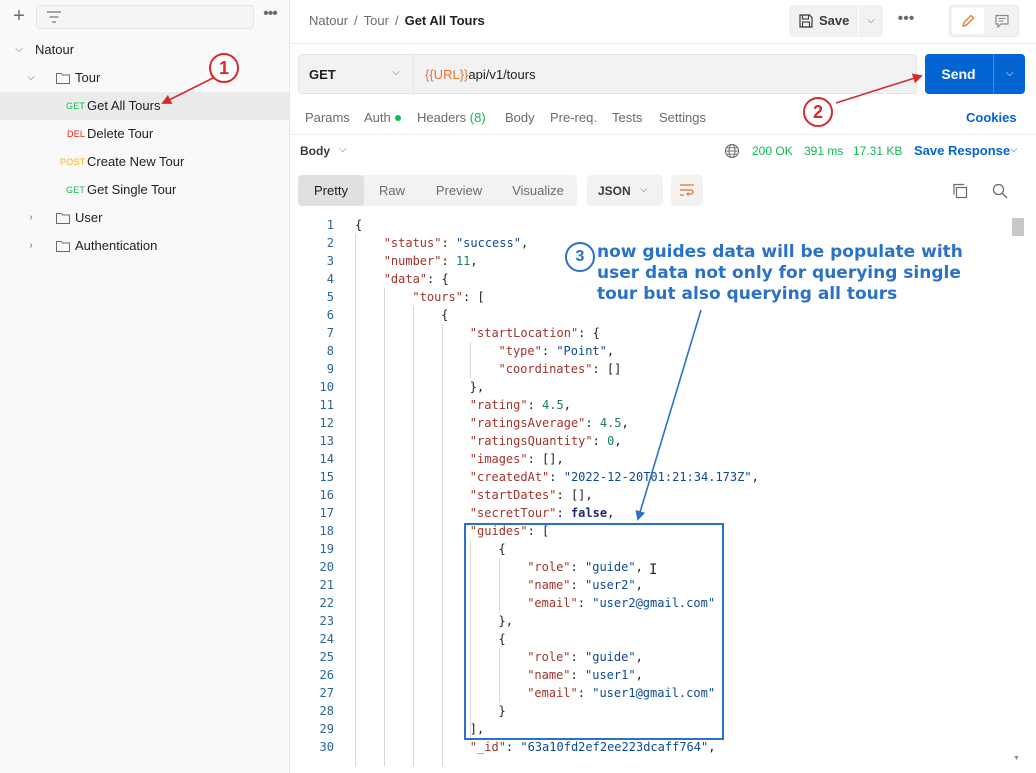 The width and height of the screenshot is (1036, 773). I want to click on filter-input, so click(145, 17).